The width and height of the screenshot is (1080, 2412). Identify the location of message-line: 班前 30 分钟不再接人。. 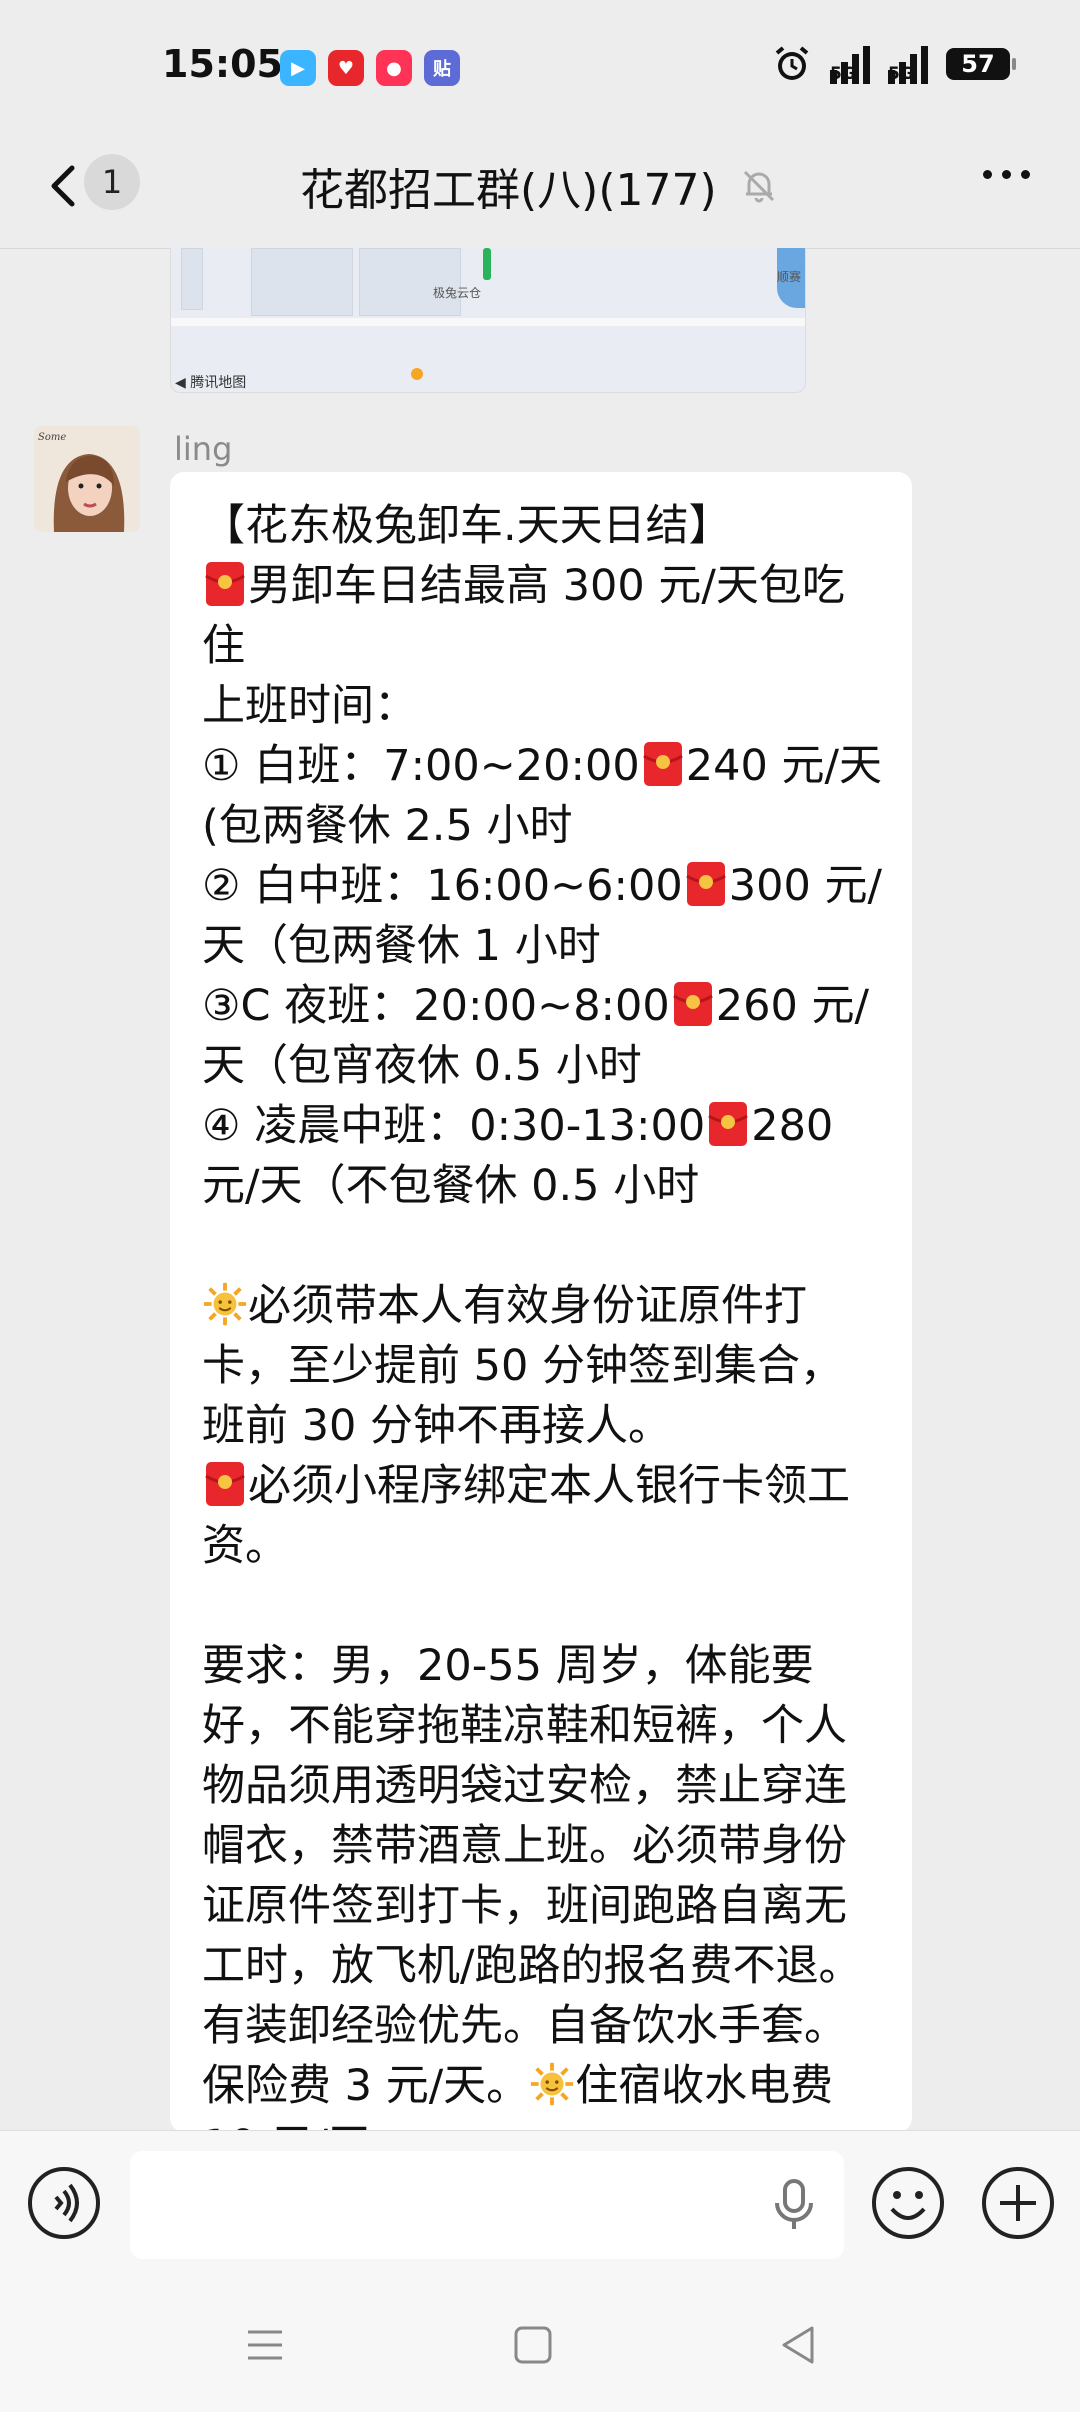
(437, 1426).